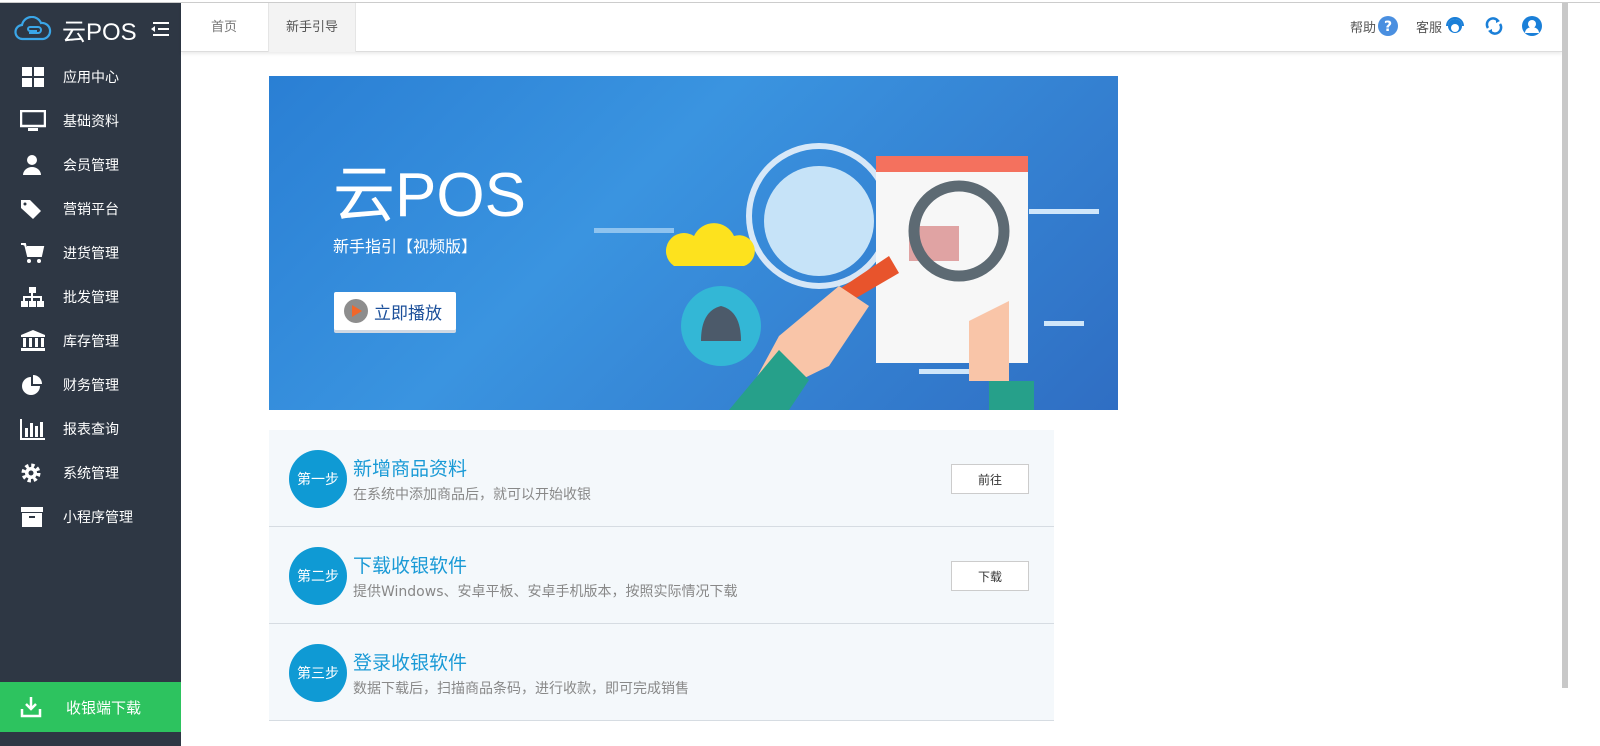 Image resolution: width=1600 pixels, height=746 pixels. Describe the element at coordinates (32, 385) in the screenshot. I see `pie-chart-icon` at that location.